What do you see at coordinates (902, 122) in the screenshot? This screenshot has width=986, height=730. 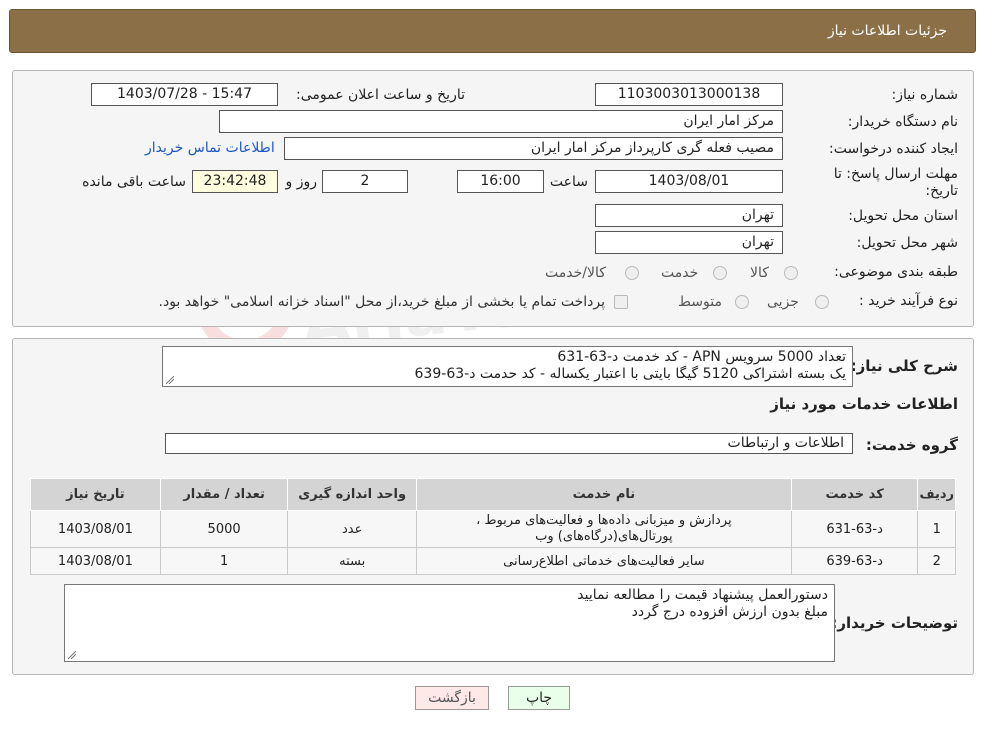 I see `buyer-org-label: نام دستگاه خریدار:` at bounding box center [902, 122].